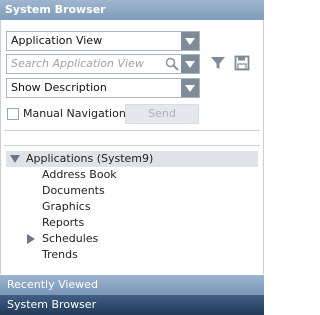  Describe the element at coordinates (70, 238) in the screenshot. I see `tree-item-label: Schedules` at that location.